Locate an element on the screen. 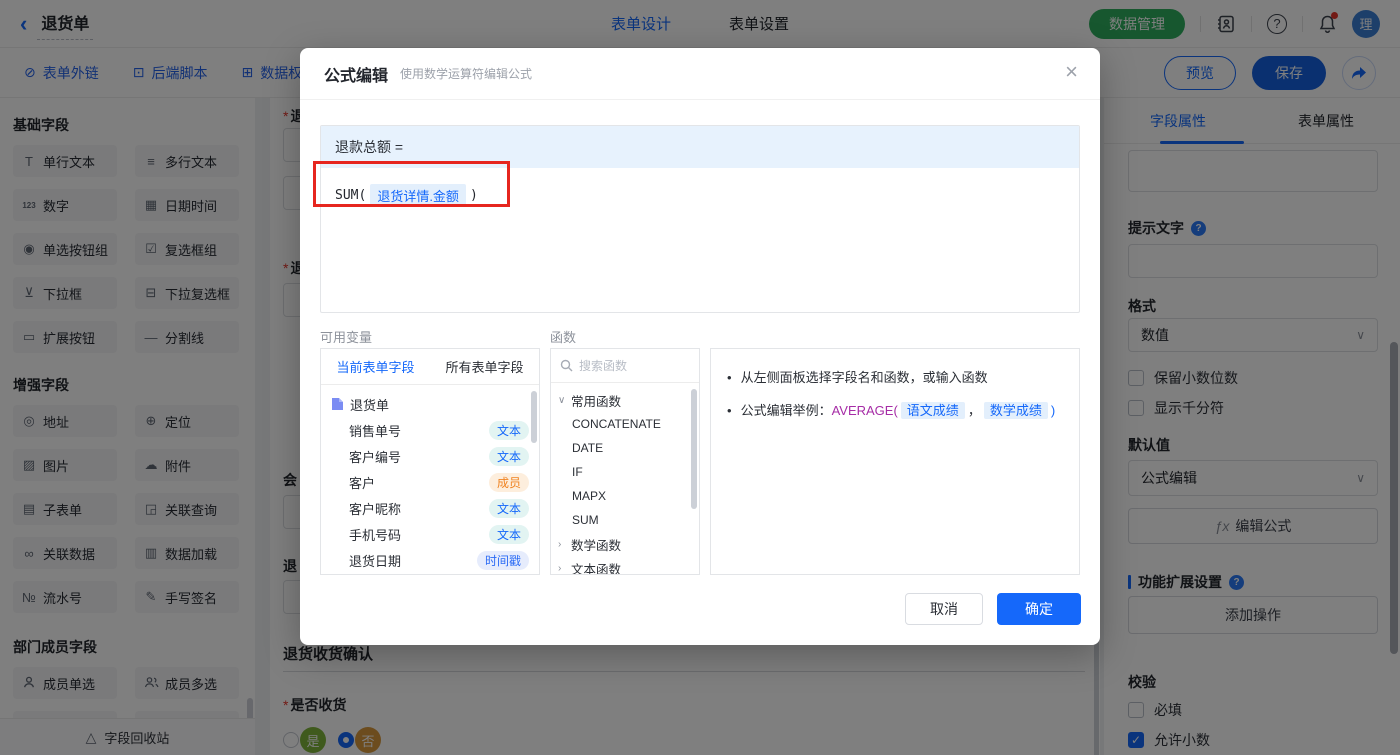 This screenshot has width=1400, height=755. example-field-chip: 语文成绩 is located at coordinates (932, 410).